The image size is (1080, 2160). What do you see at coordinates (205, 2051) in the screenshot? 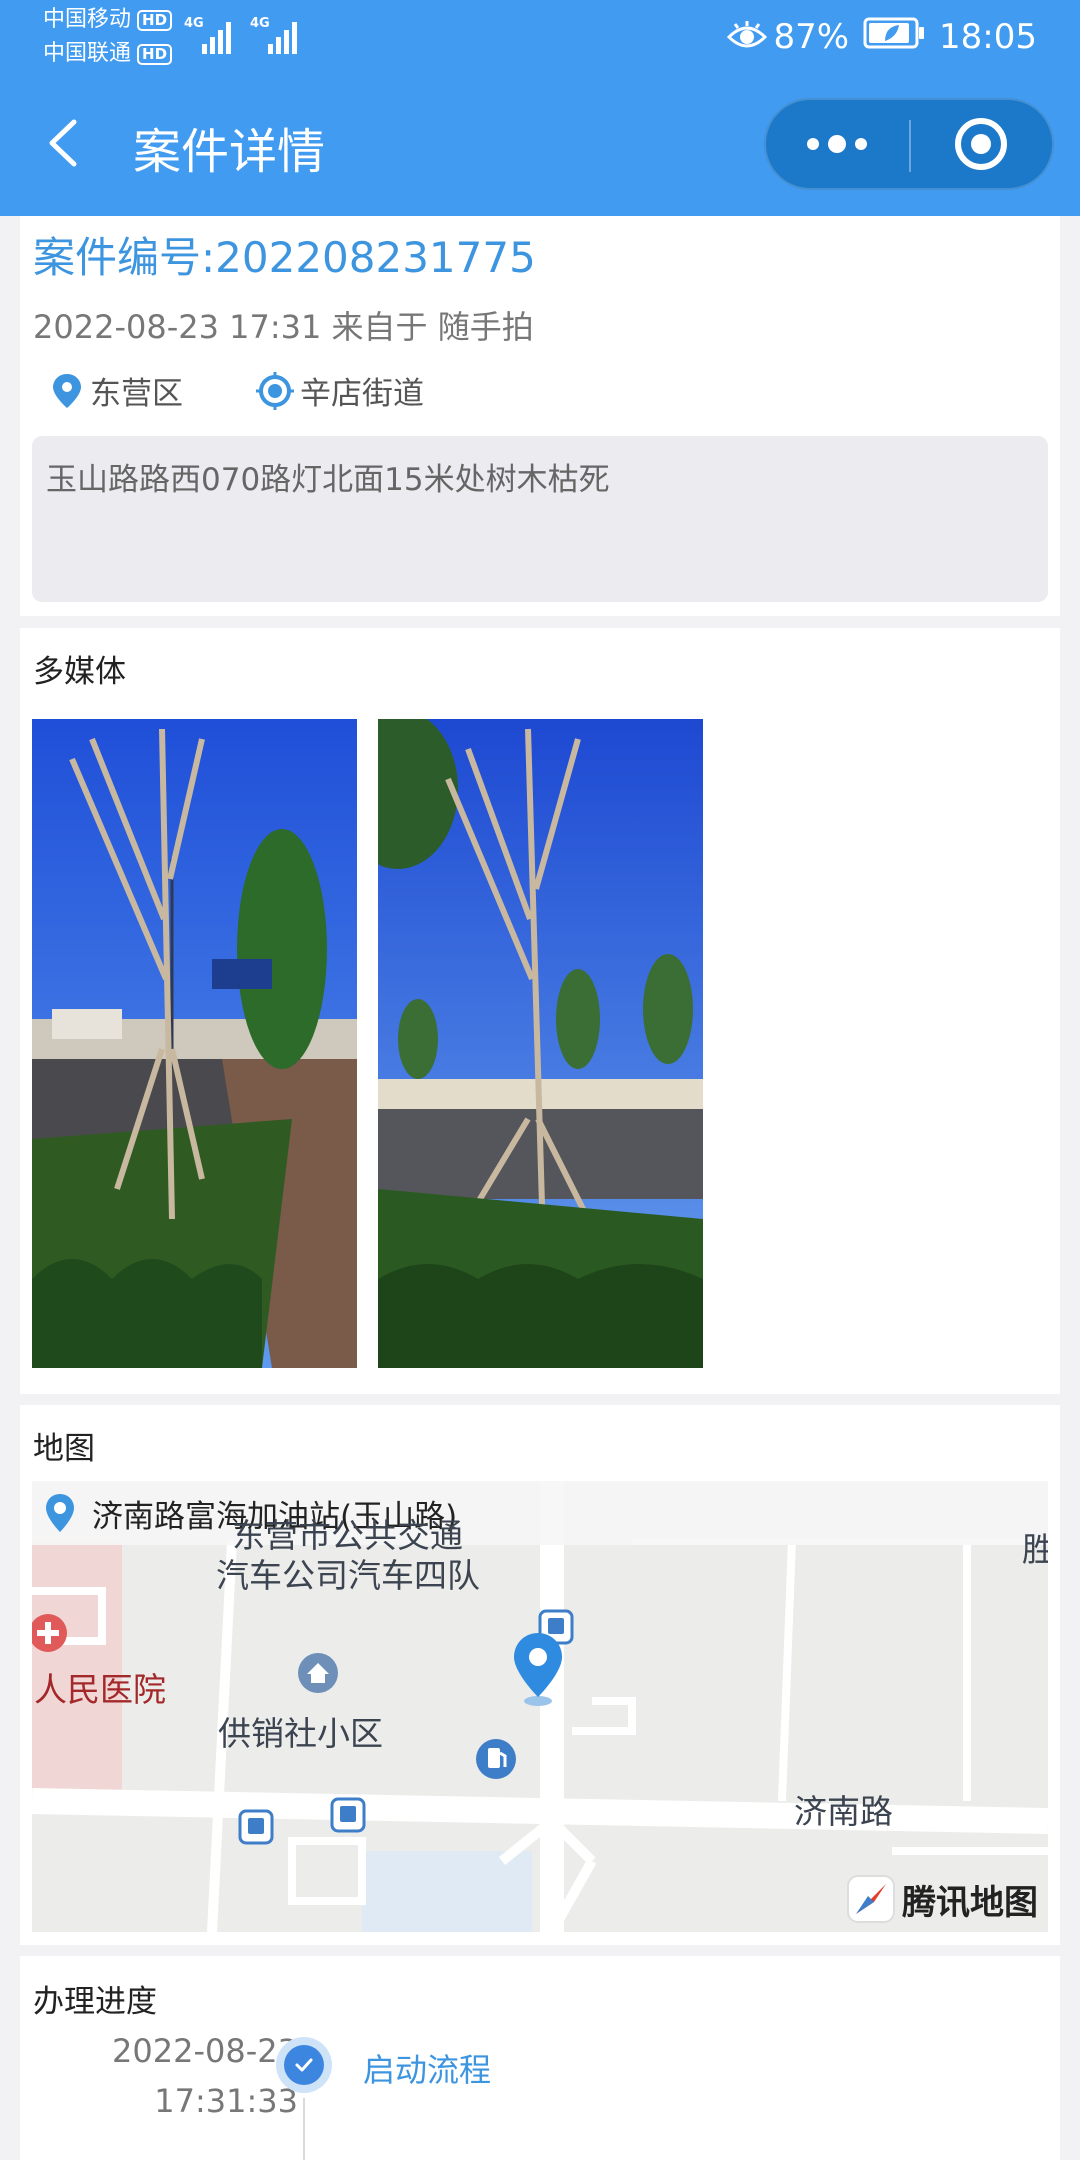
I see `progress-step-date: 2022-08-23` at bounding box center [205, 2051].